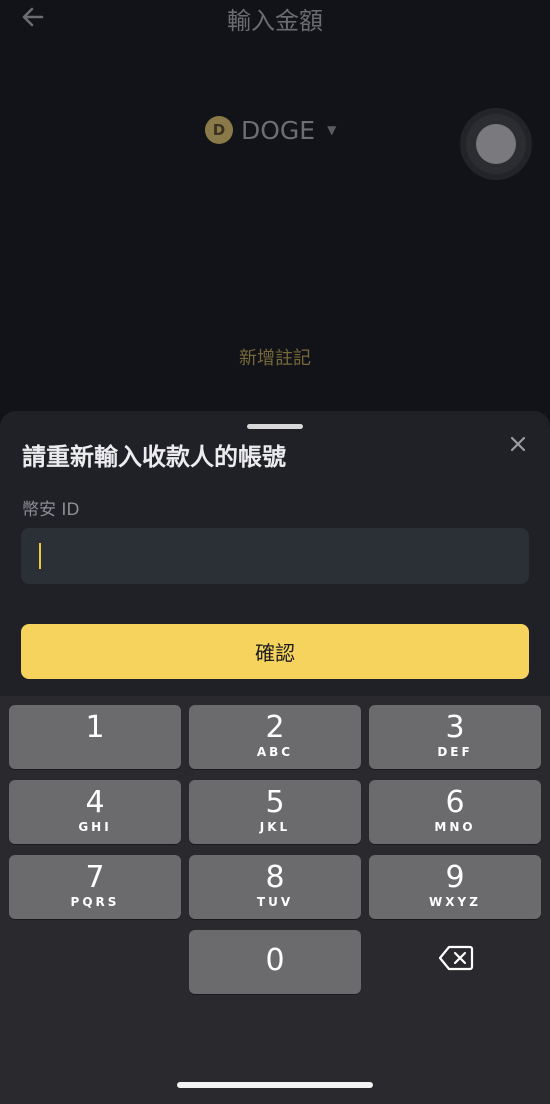  I want to click on top-bar: 輸入金額, so click(275, 22).